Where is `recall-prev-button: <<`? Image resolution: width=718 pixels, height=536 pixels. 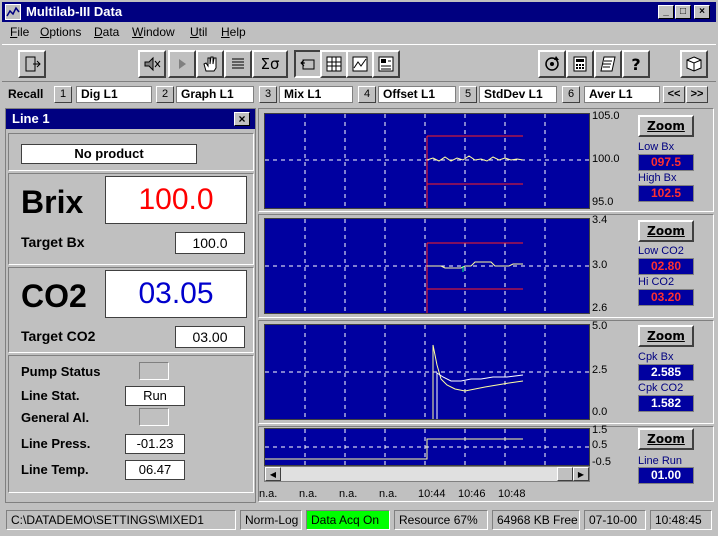
recall-prev-button: << is located at coordinates (674, 94).